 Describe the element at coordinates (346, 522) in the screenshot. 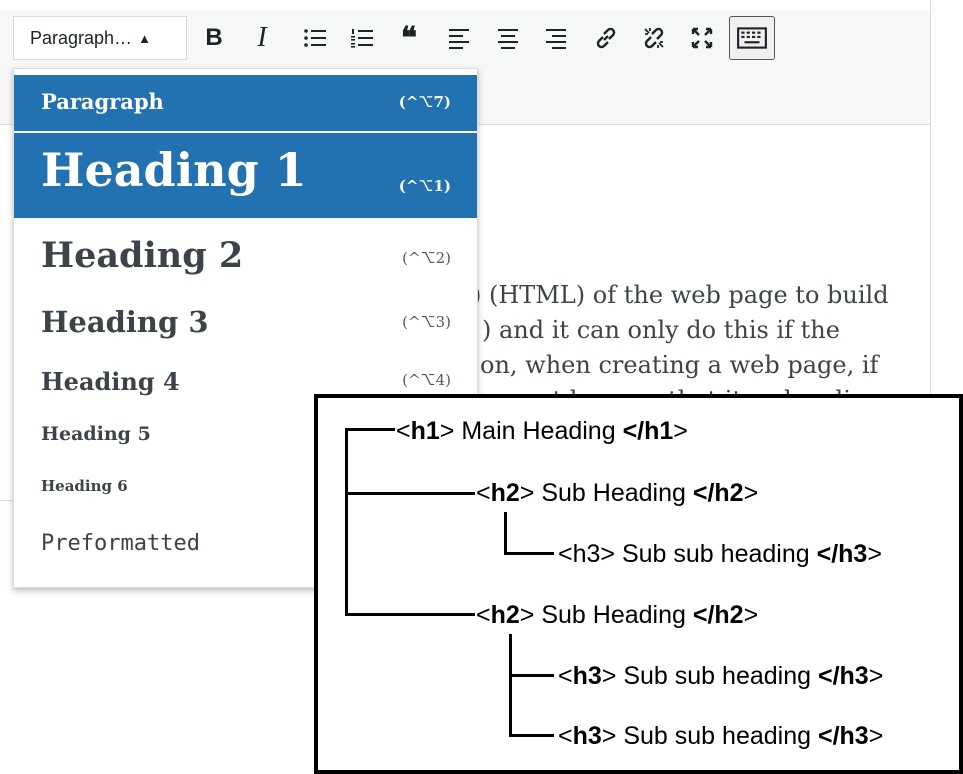

I see `tree-trunk-line` at that location.